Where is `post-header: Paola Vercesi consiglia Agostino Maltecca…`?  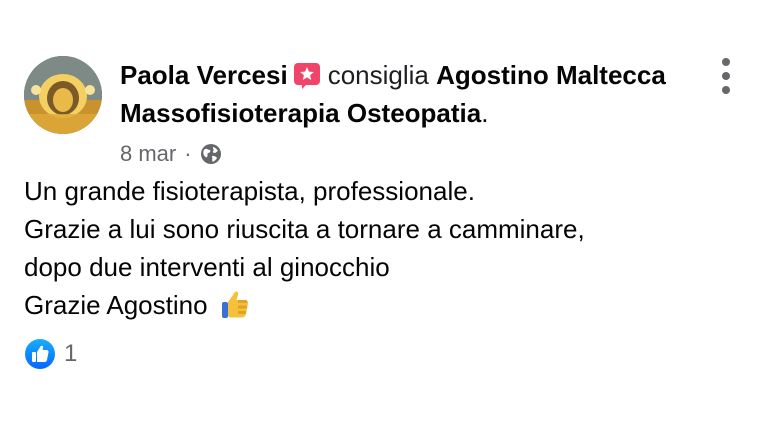
post-header: Paola Vercesi consiglia Agostino Maltecca… is located at coordinates (410, 94).